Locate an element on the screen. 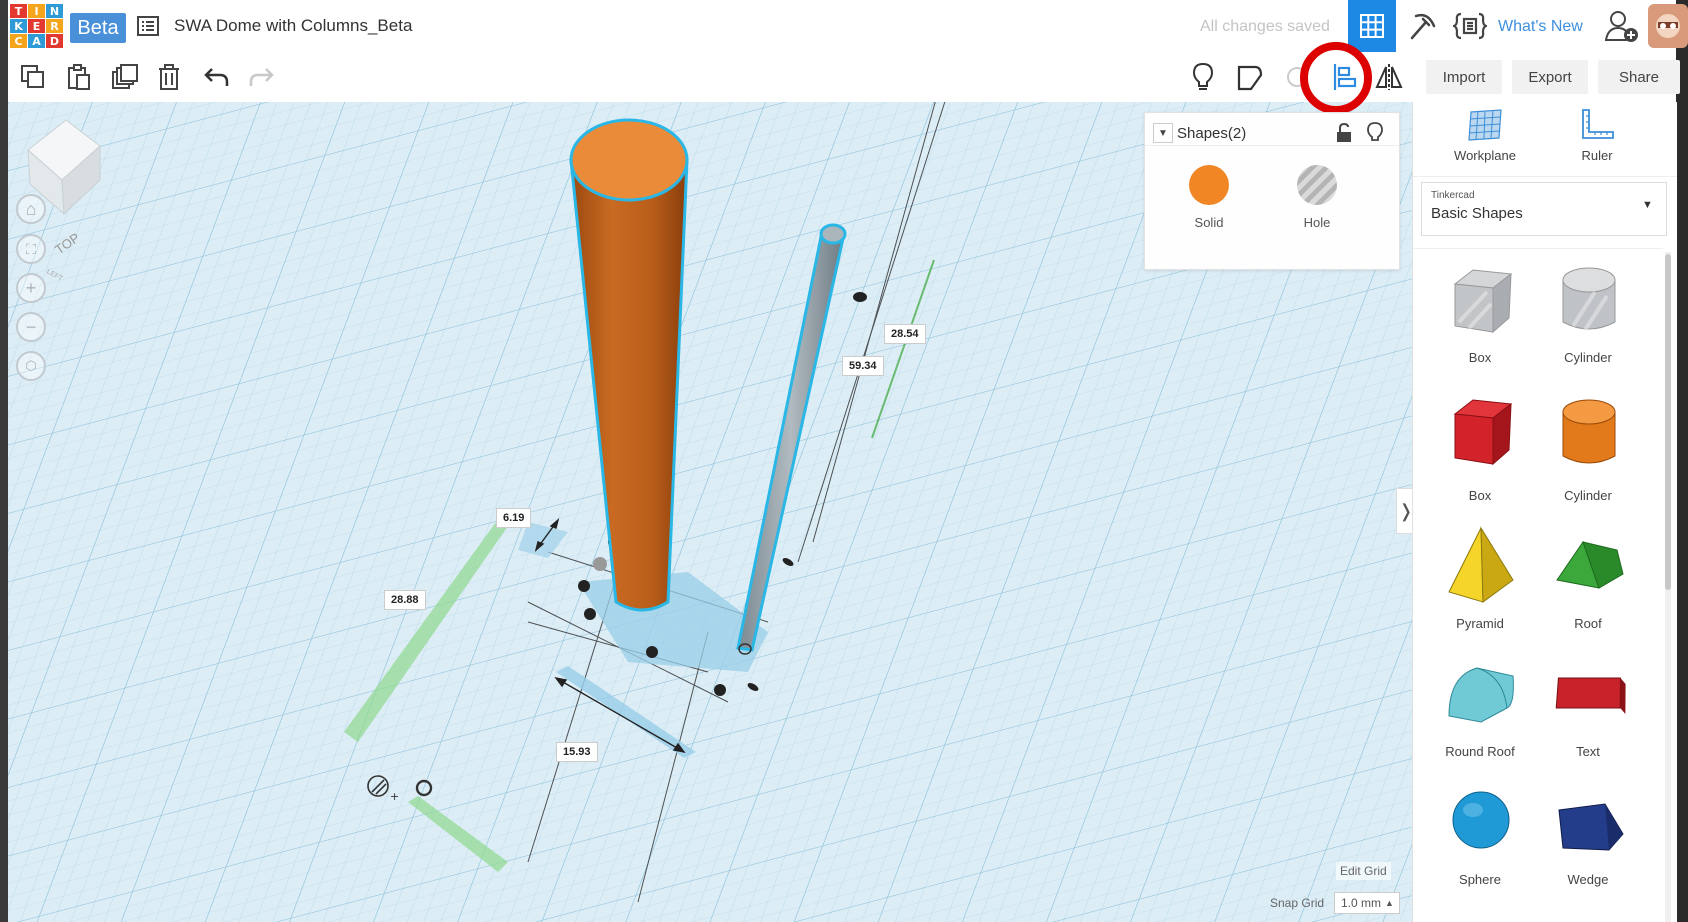 This screenshot has width=1688, height=922. logo-letter: D is located at coordinates (54, 41).